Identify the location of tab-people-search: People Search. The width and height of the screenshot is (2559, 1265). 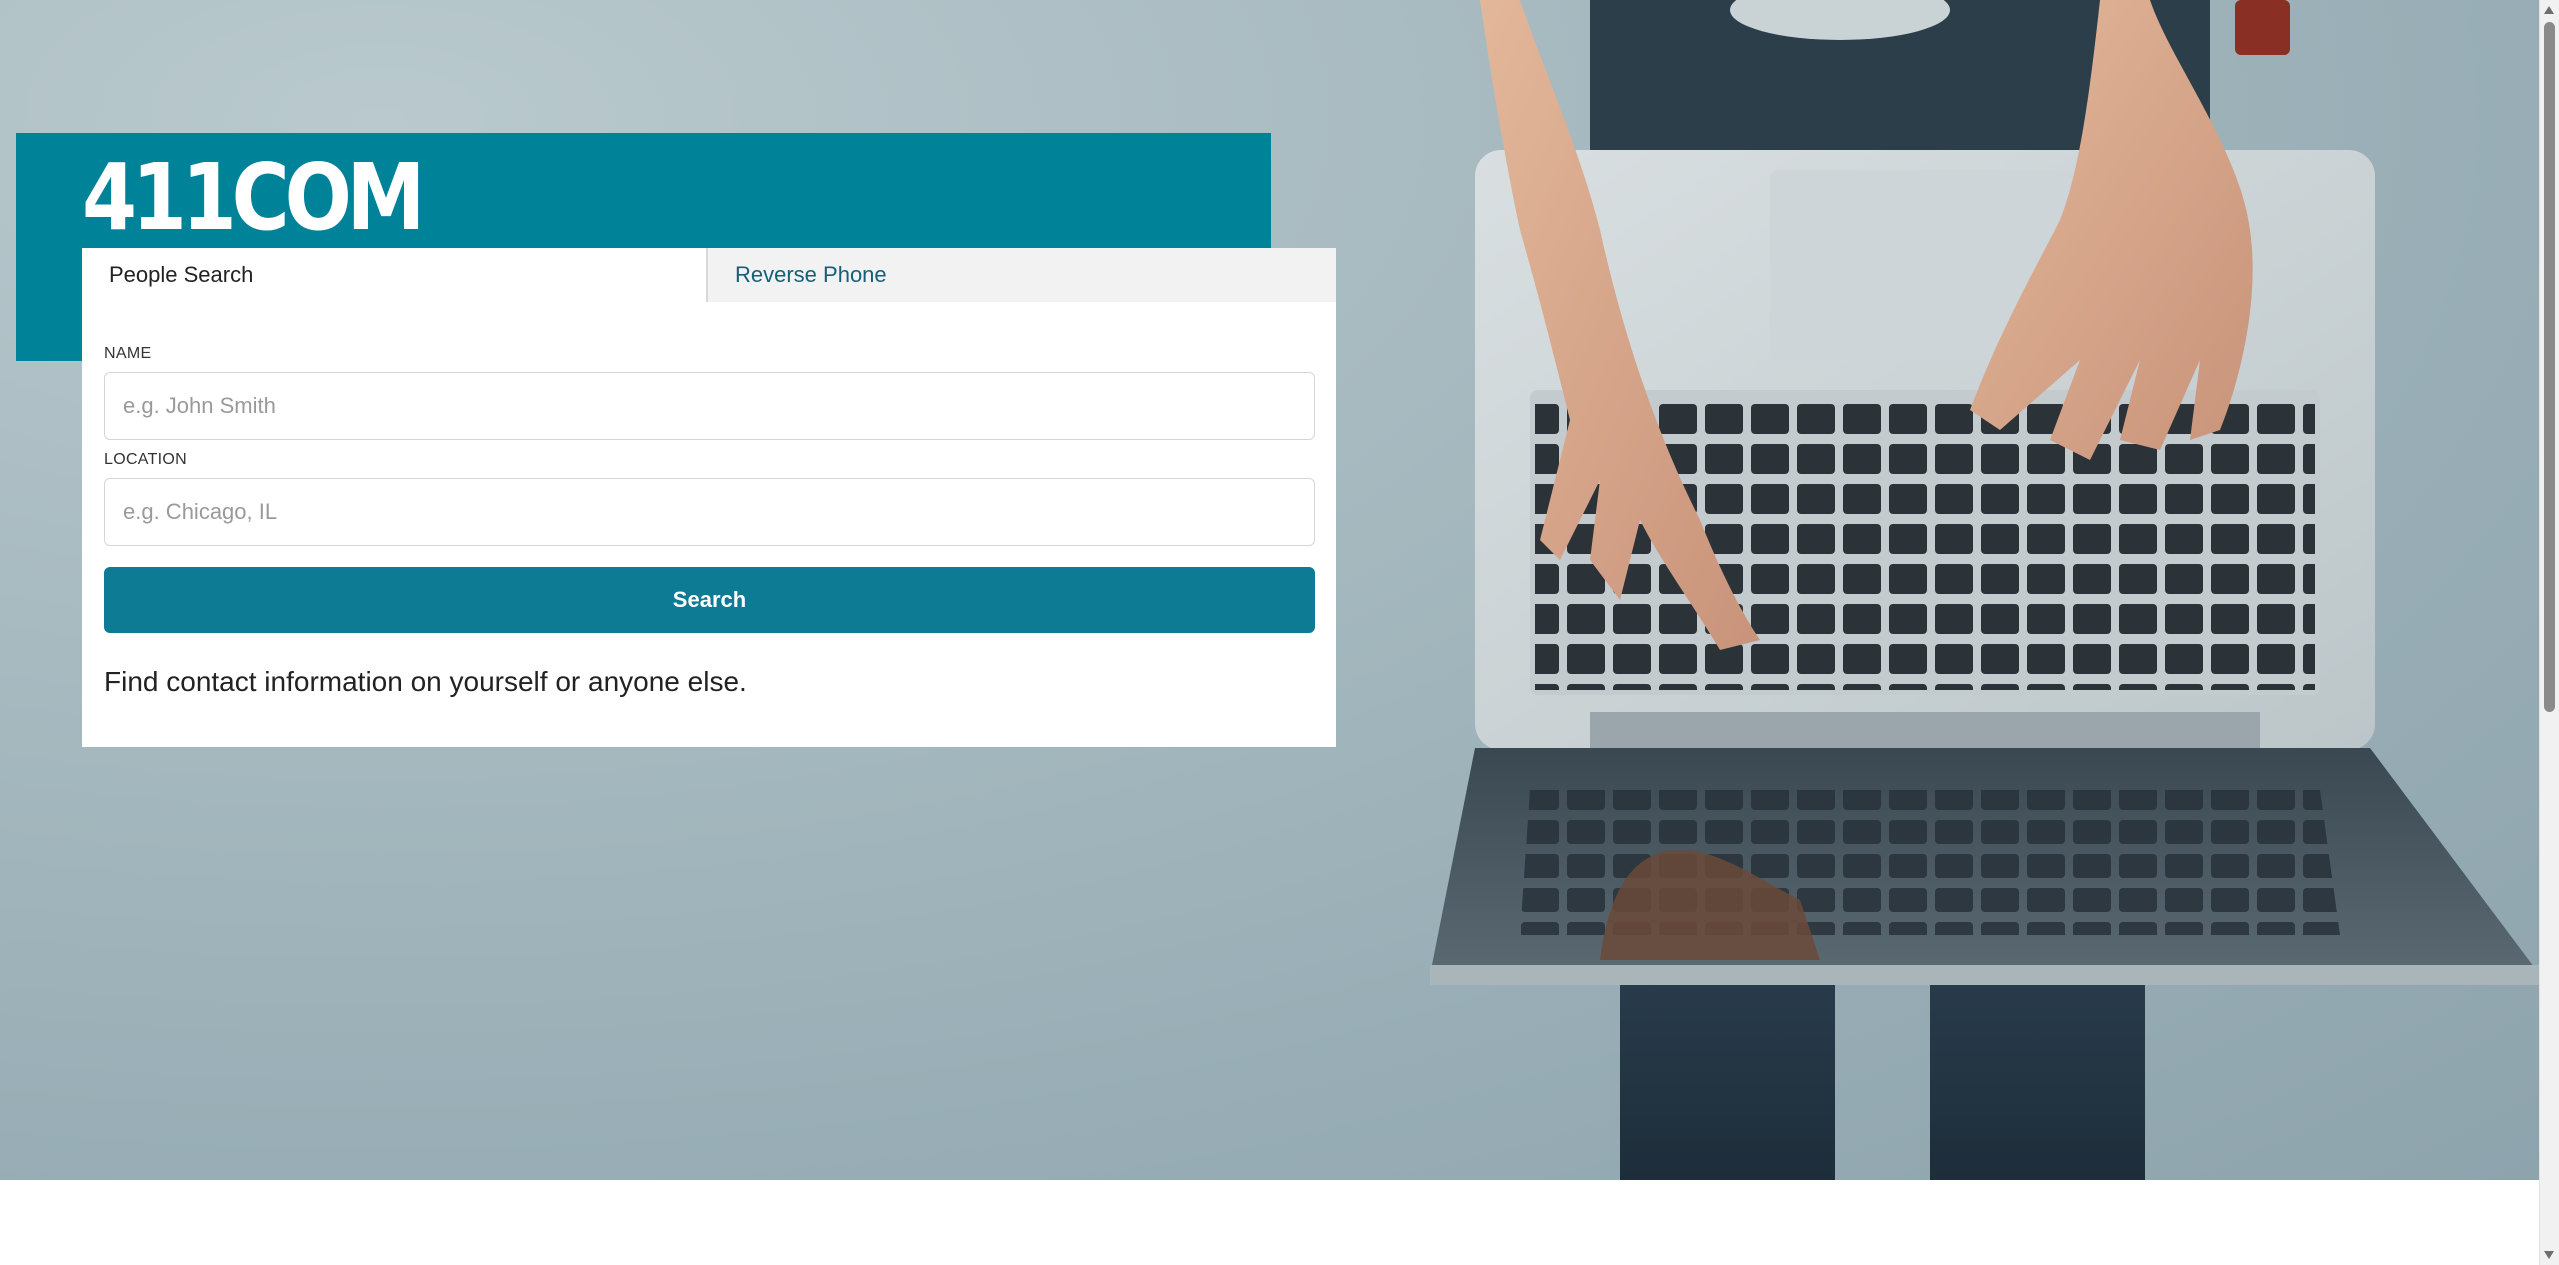
(395, 275).